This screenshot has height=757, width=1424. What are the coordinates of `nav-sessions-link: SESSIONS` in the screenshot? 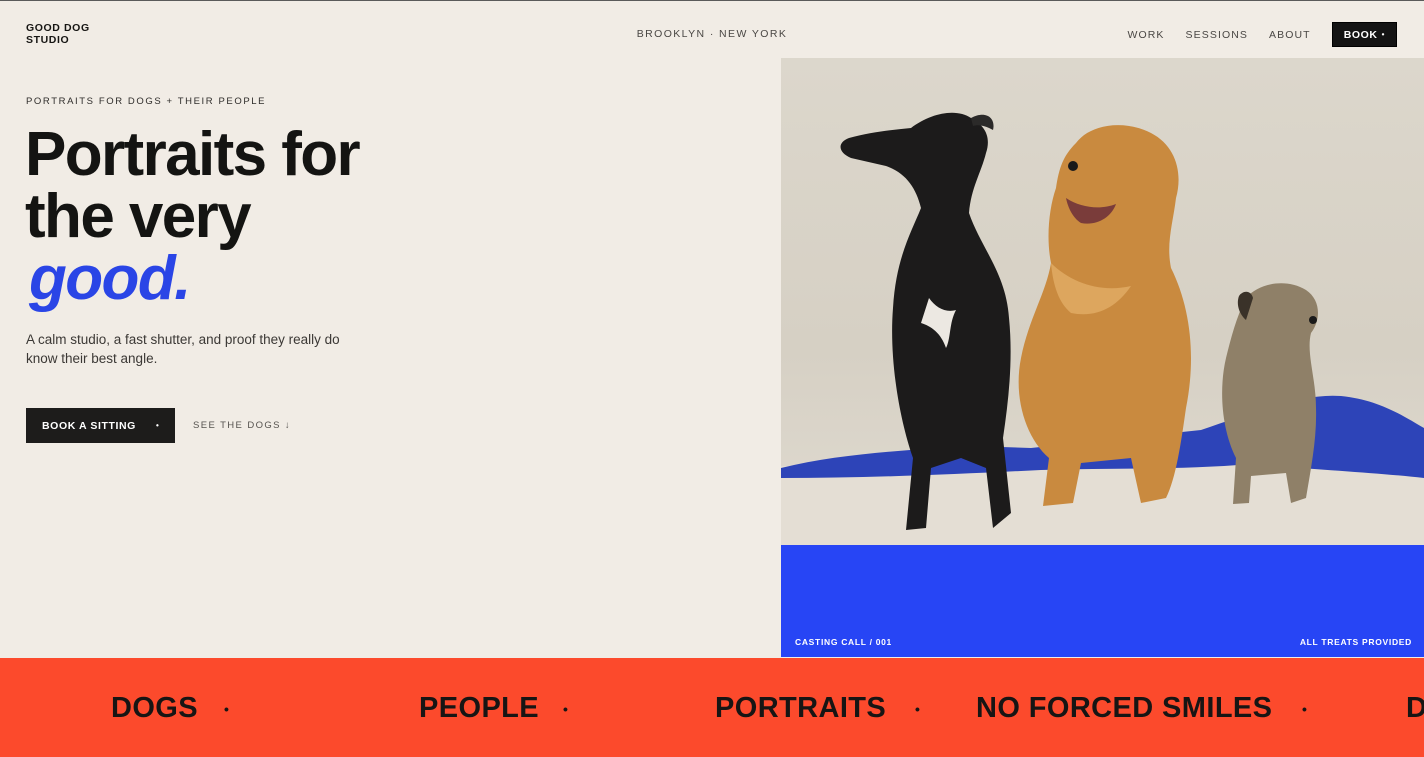 It's located at (1217, 35).